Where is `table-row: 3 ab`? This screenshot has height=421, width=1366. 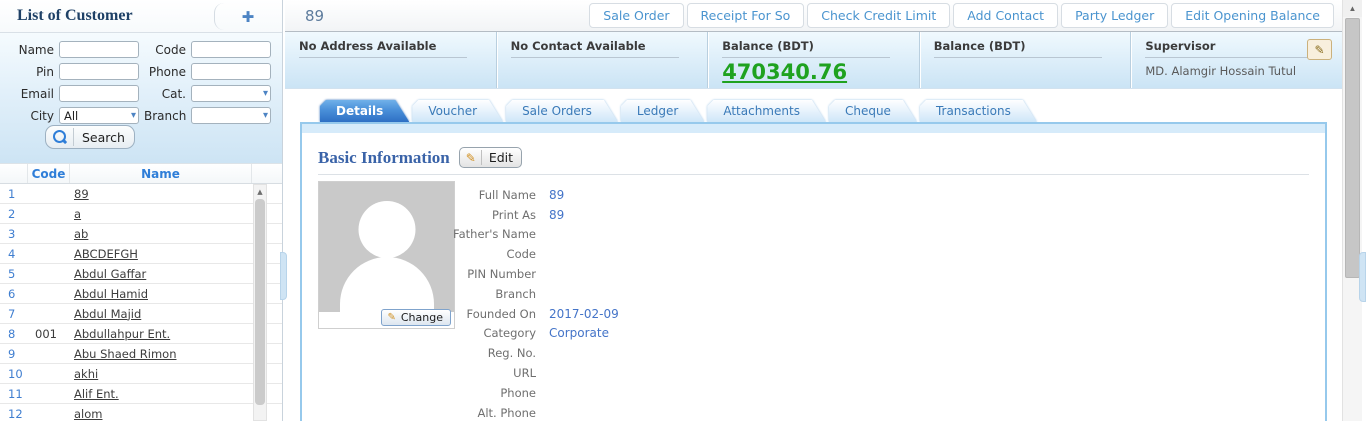 table-row: 3 ab is located at coordinates (141, 234).